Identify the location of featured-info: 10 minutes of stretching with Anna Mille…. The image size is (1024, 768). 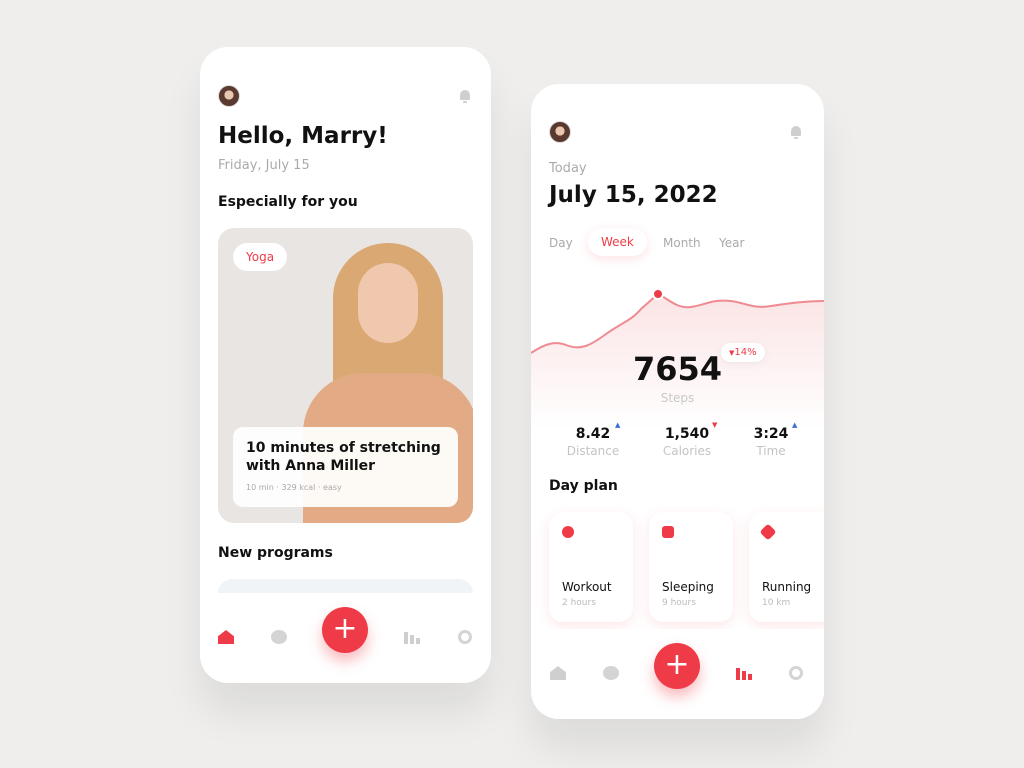
(345, 467).